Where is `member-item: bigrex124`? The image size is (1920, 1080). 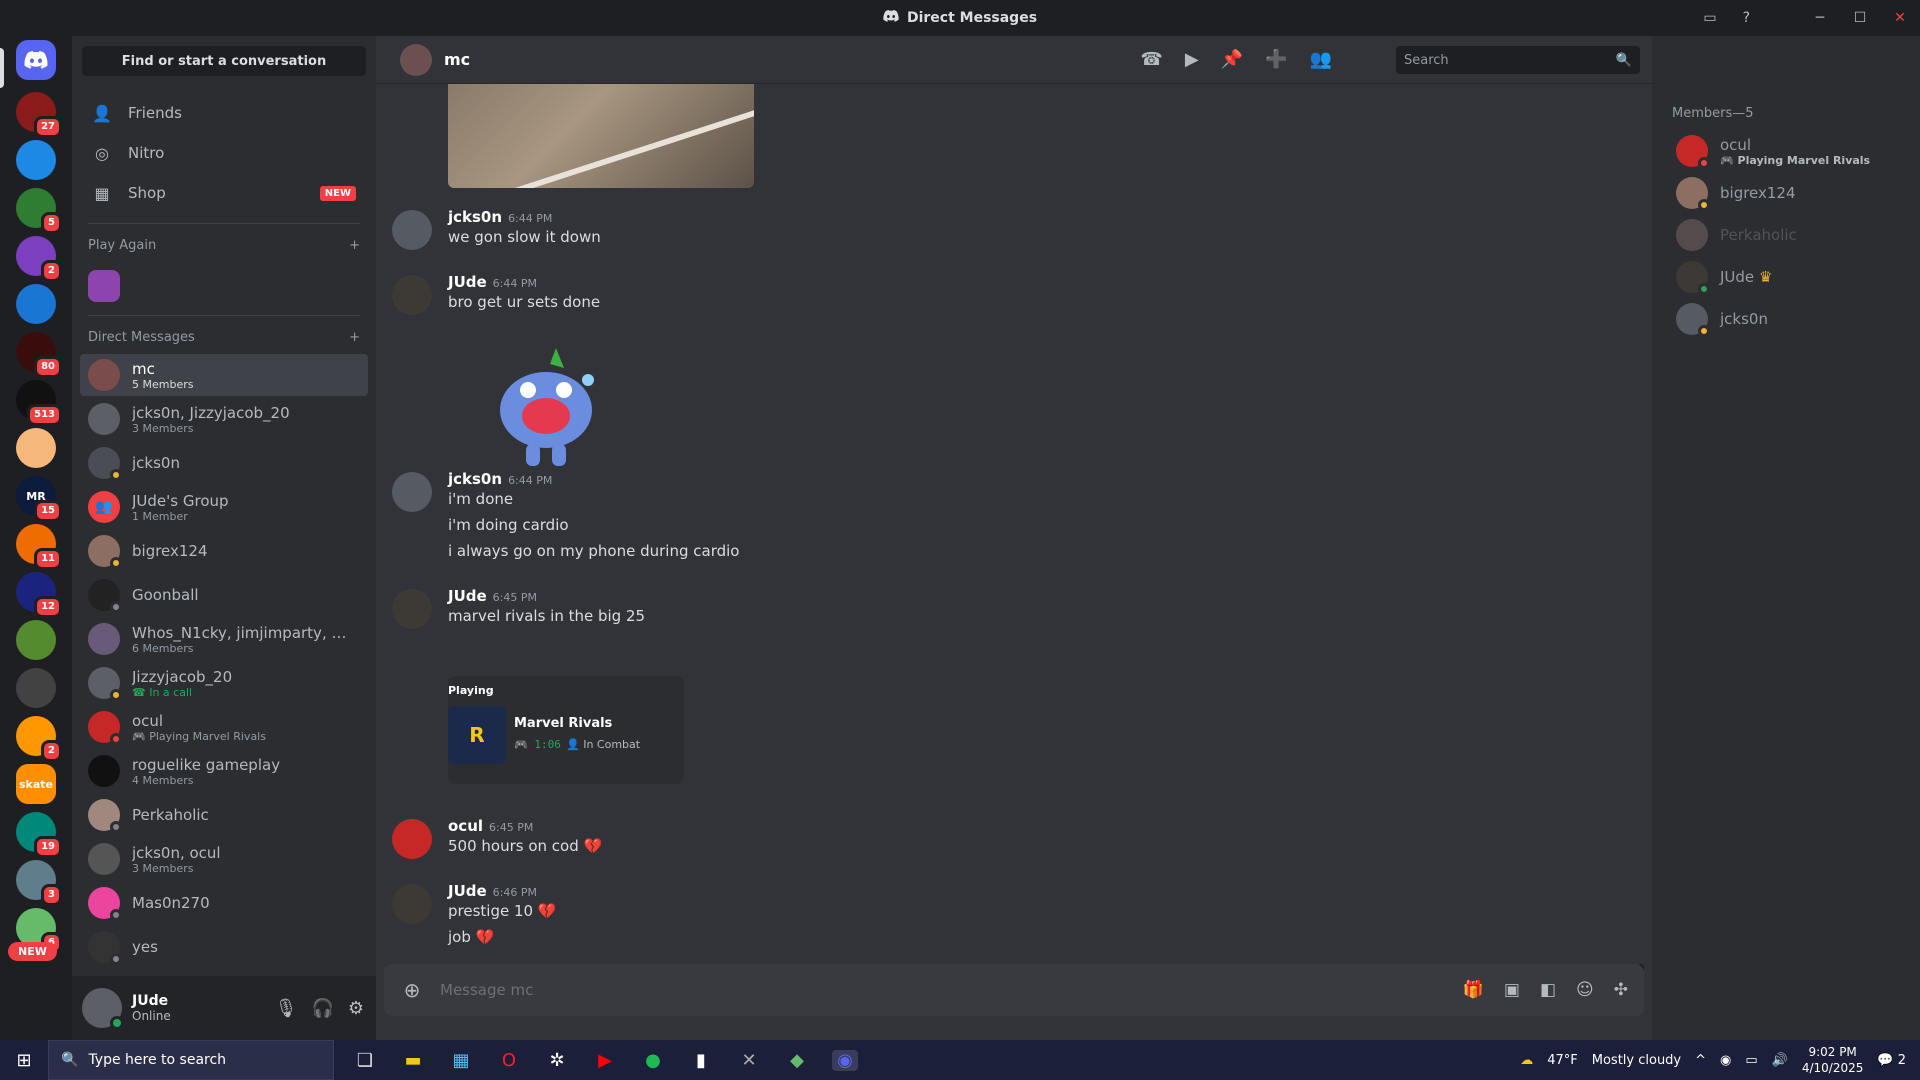 member-item: bigrex124 is located at coordinates (1796, 193).